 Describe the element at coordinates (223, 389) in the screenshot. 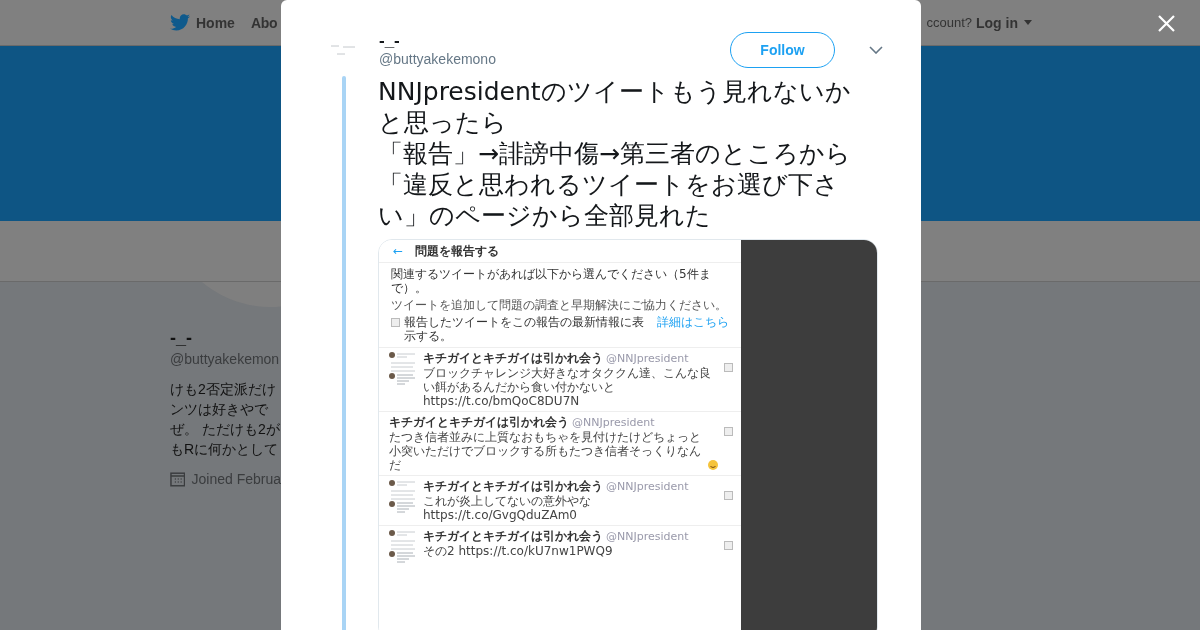

I see `bio-text: けも2否定派だけ` at that location.